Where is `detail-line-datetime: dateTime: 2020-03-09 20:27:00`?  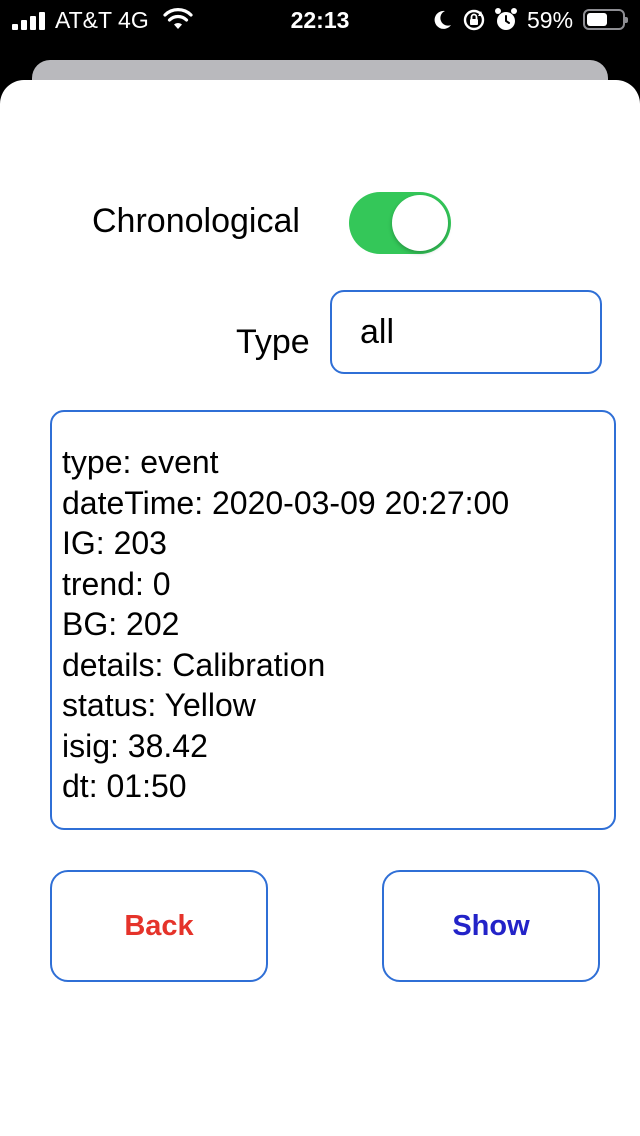 detail-line-datetime: dateTime: 2020-03-09 20:27:00 is located at coordinates (286, 502).